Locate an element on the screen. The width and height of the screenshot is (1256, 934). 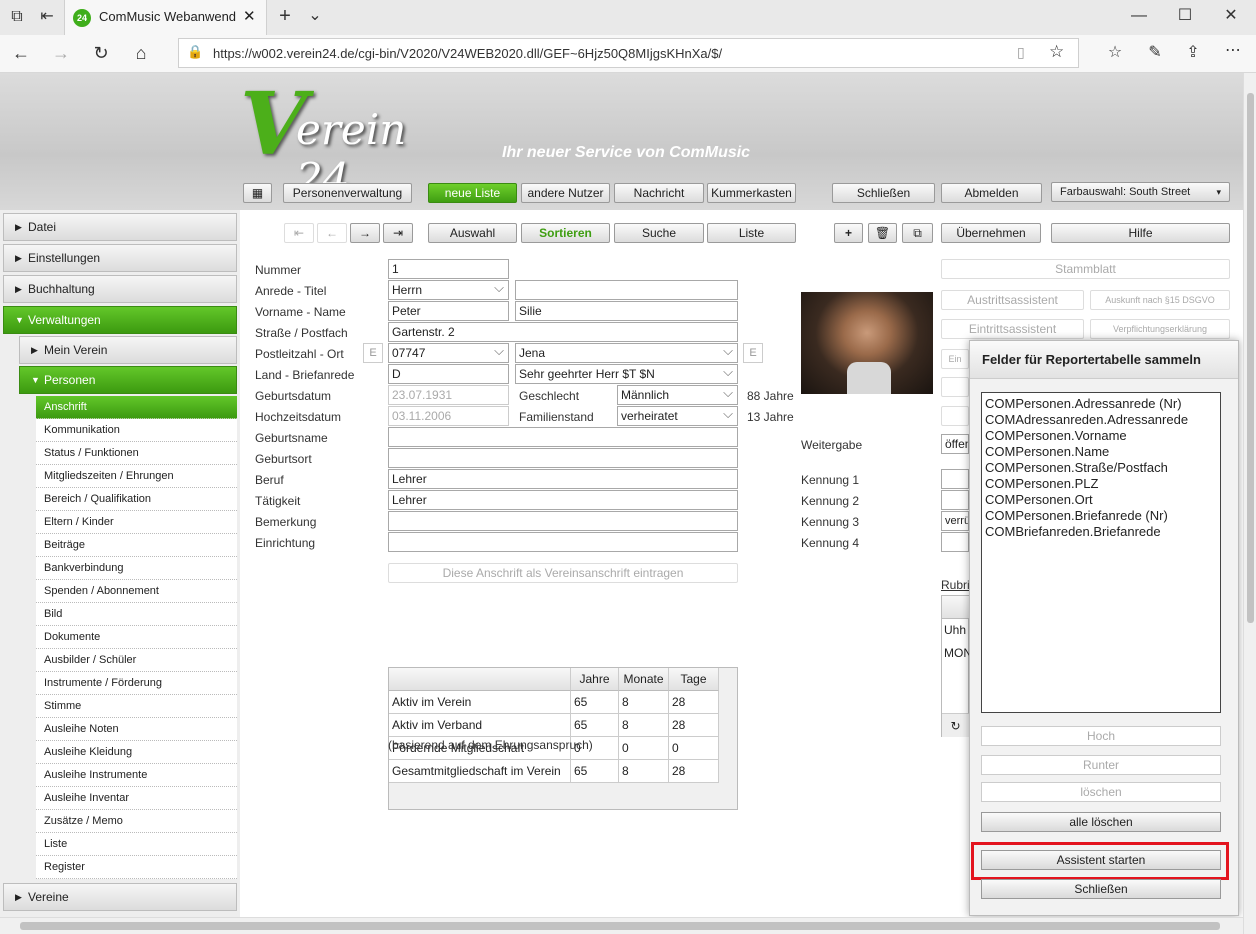
sortieren-button: Sortieren is located at coordinates (565, 233).